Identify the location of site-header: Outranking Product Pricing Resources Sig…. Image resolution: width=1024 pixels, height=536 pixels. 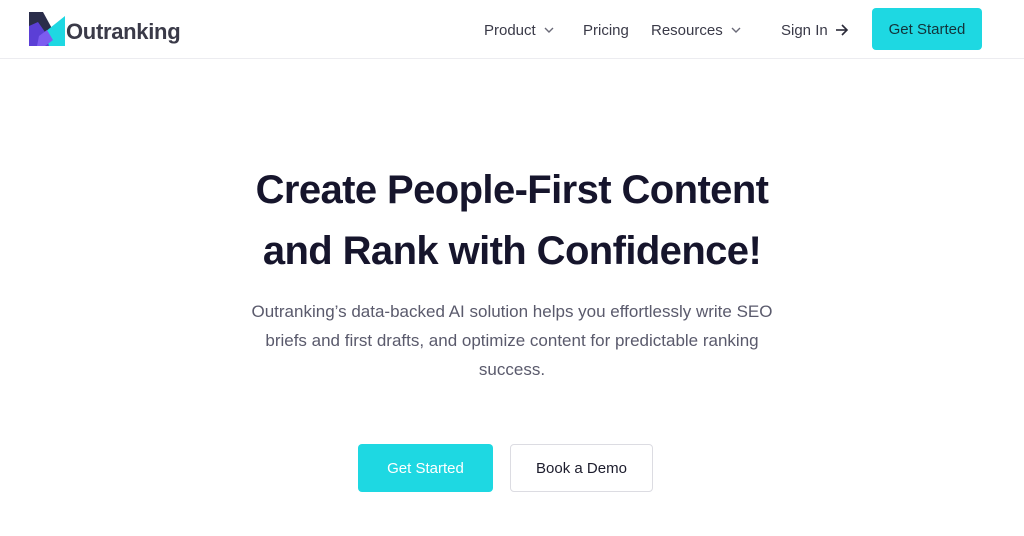
(512, 29).